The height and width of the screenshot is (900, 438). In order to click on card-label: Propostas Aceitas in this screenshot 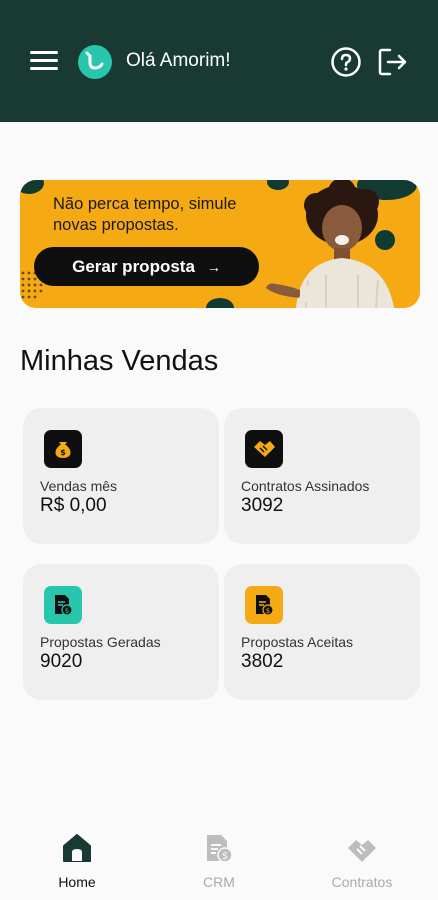, I will do `click(297, 642)`.